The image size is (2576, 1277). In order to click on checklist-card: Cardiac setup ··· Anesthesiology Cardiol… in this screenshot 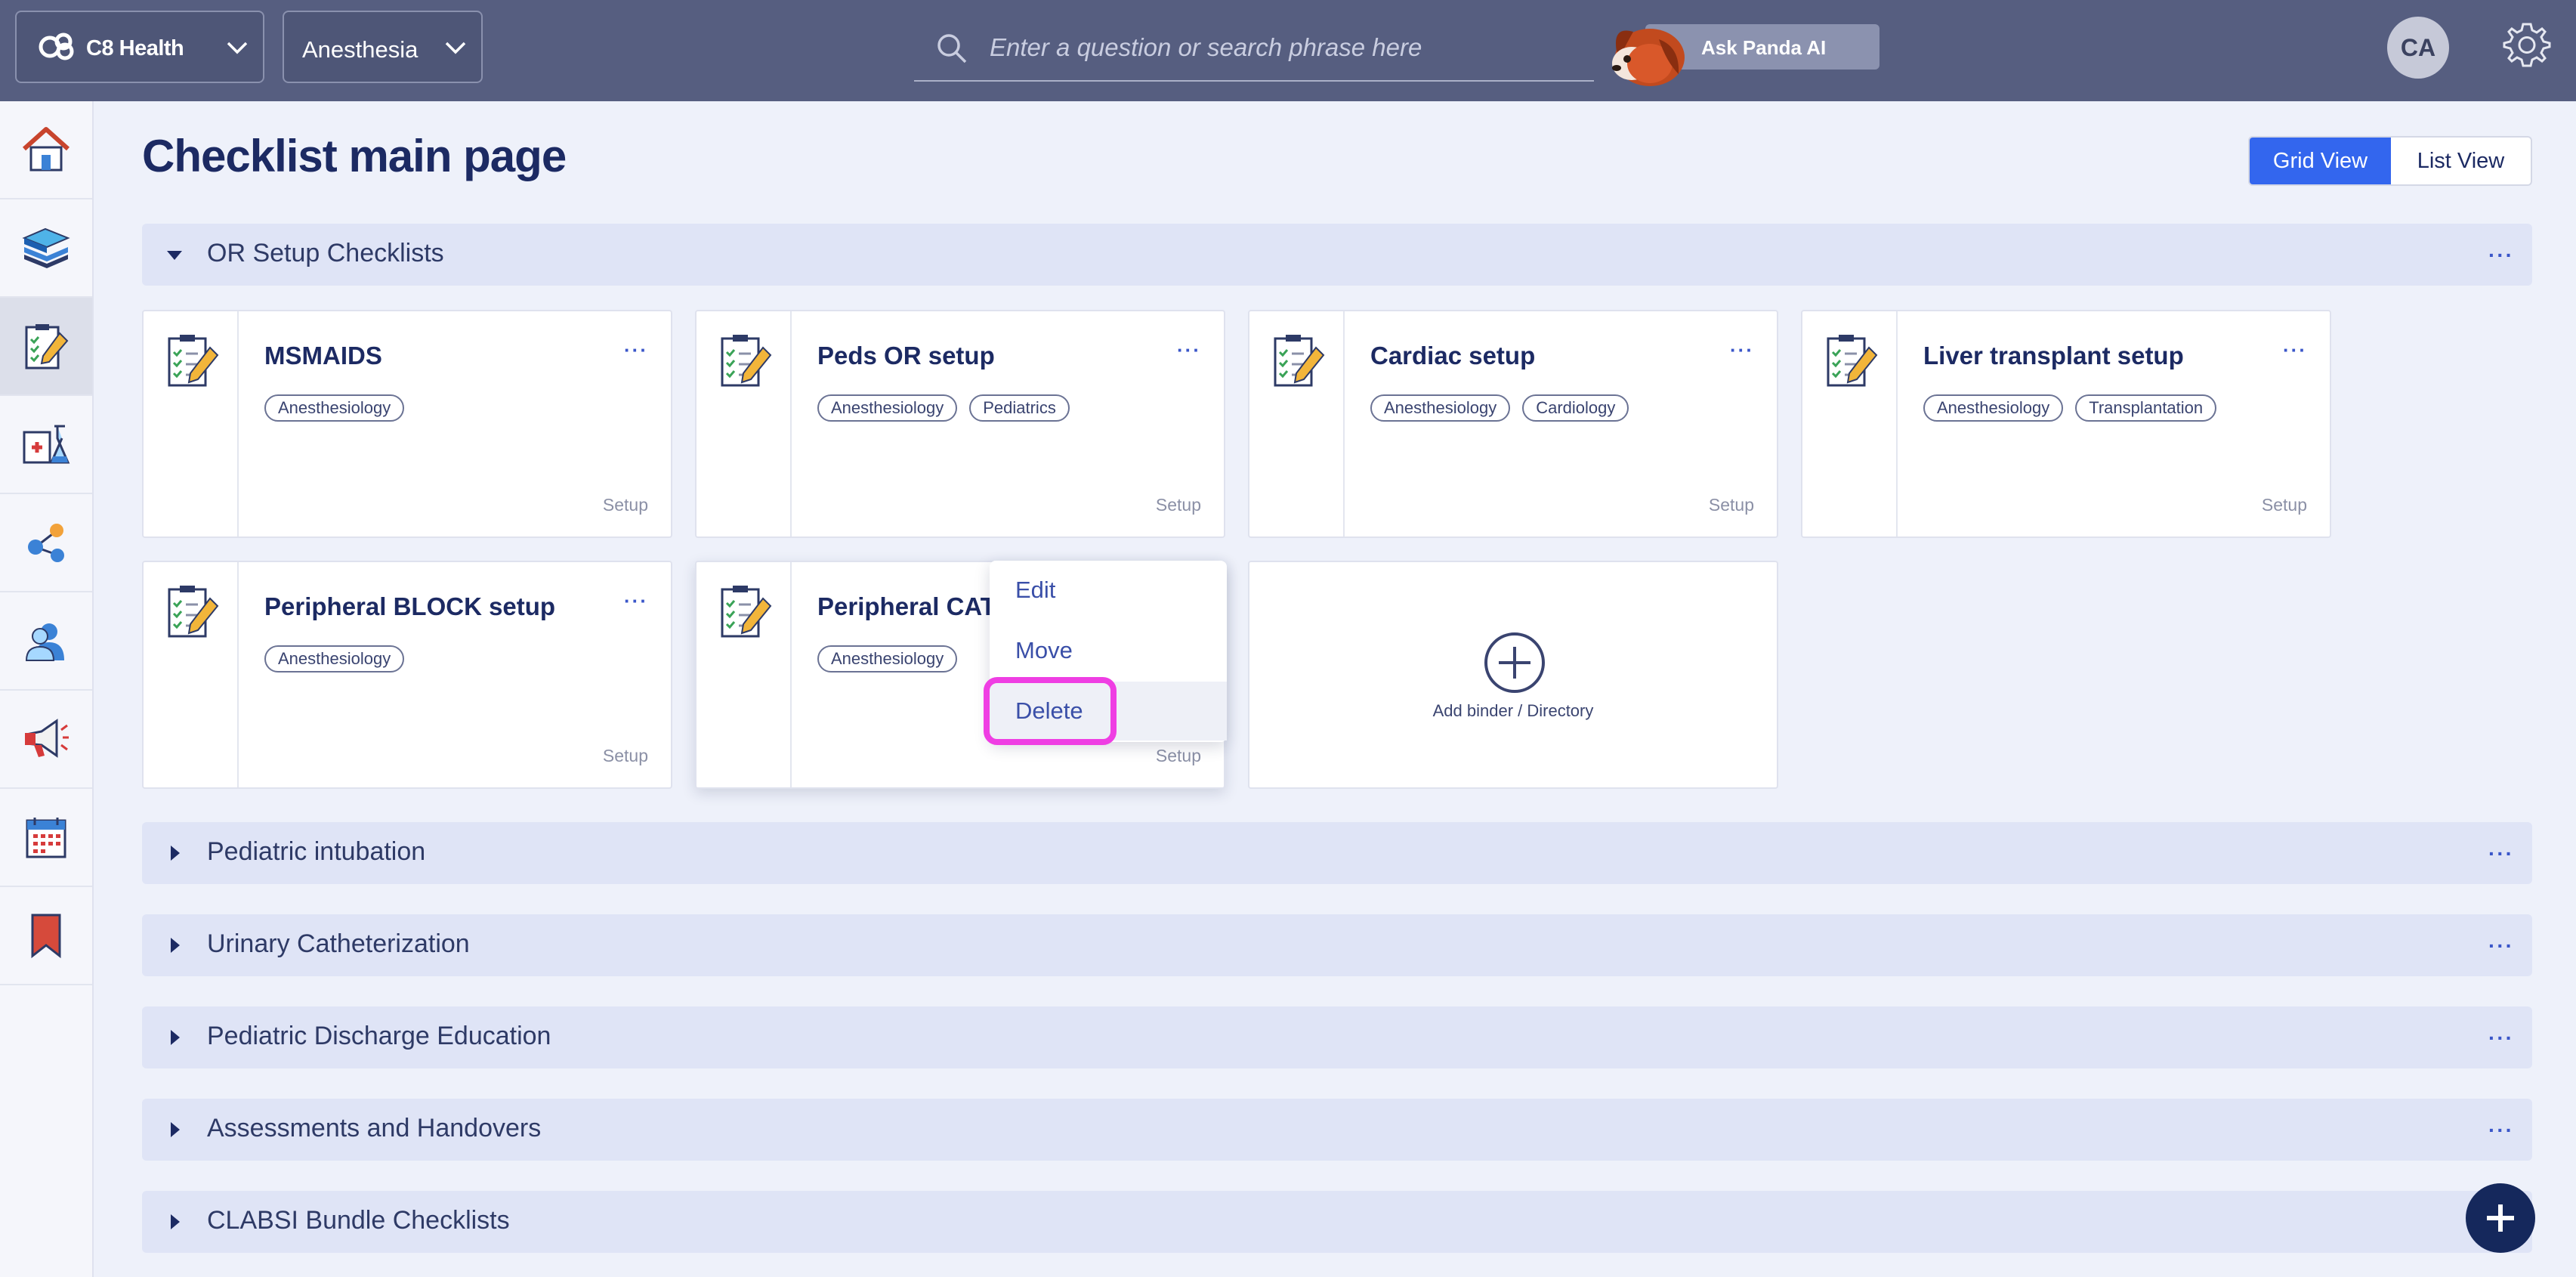, I will do `click(1513, 424)`.